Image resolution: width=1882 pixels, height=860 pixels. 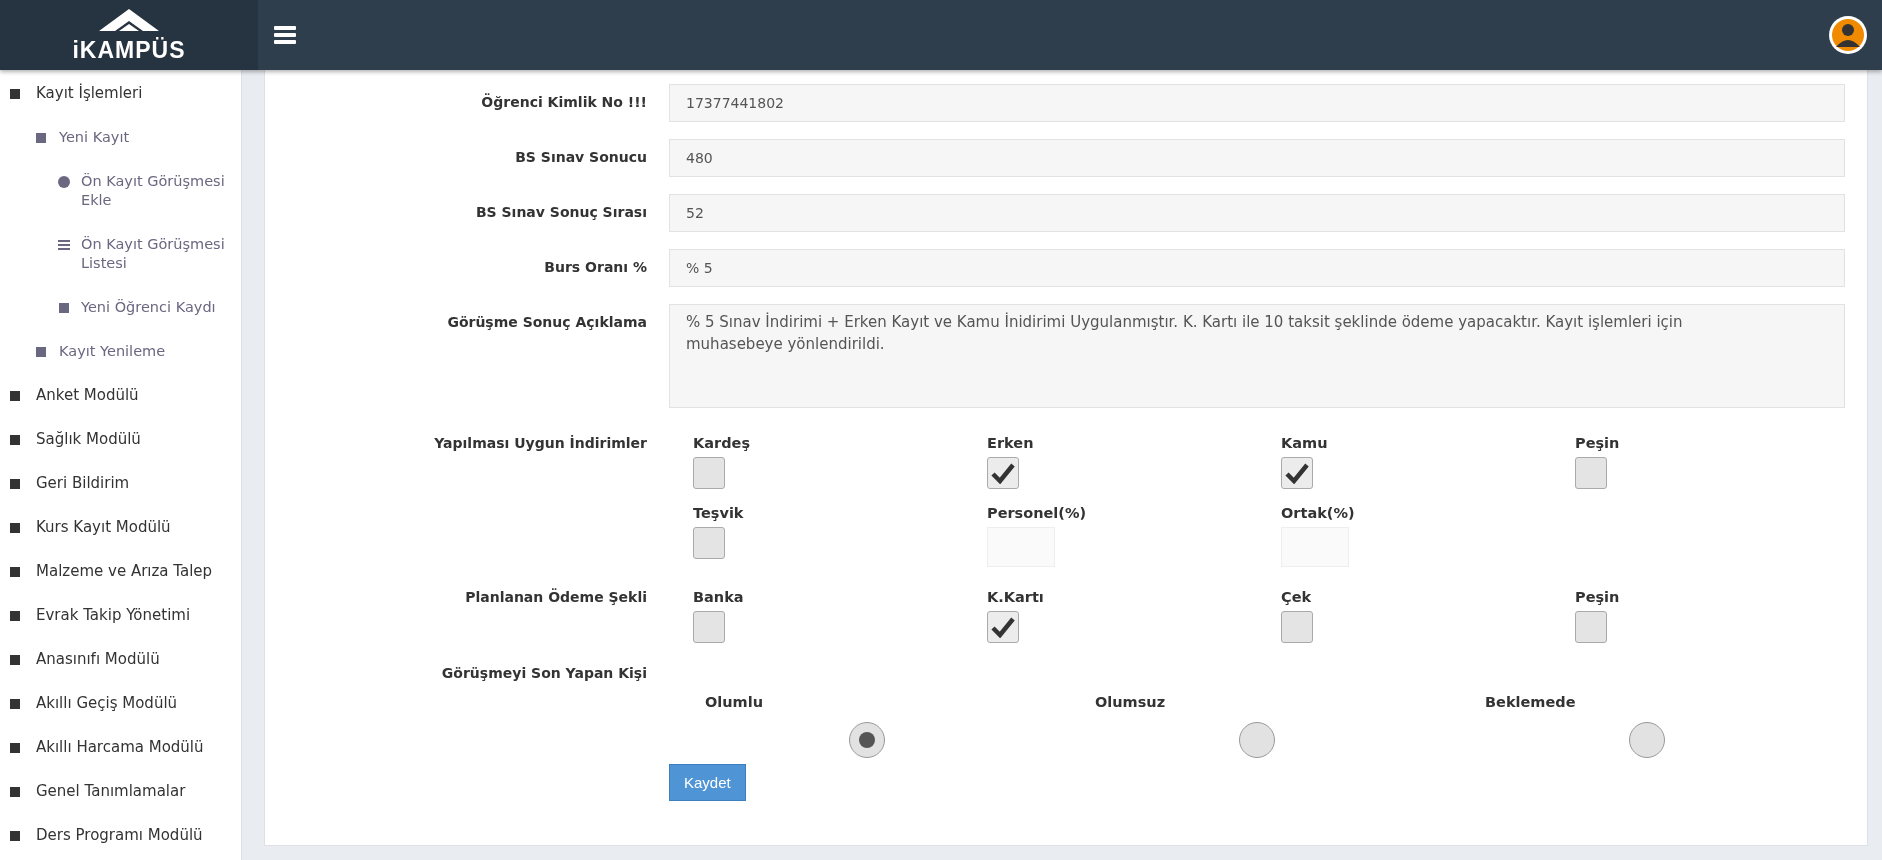 I want to click on option-label: Olumlu, so click(x=735, y=702).